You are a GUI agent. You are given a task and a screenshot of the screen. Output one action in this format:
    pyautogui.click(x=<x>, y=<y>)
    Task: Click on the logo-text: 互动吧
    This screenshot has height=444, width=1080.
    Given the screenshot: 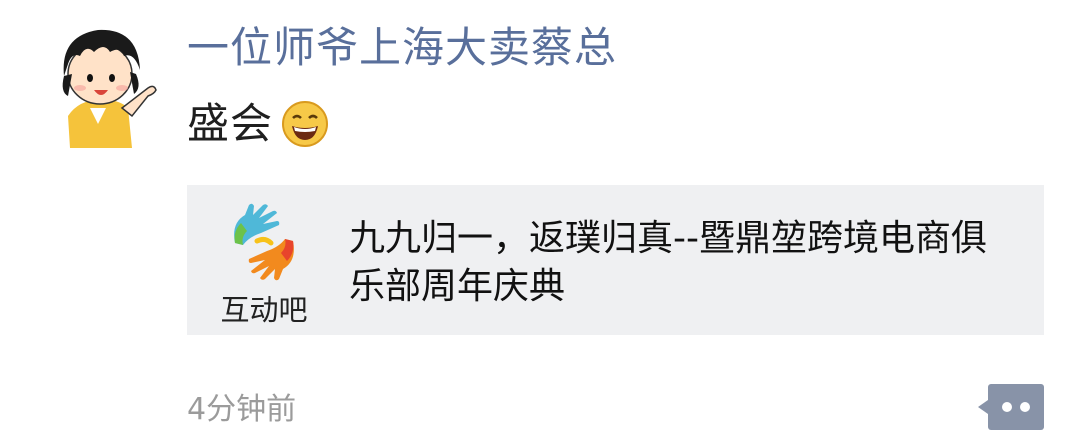 What is the action you would take?
    pyautogui.click(x=264, y=310)
    